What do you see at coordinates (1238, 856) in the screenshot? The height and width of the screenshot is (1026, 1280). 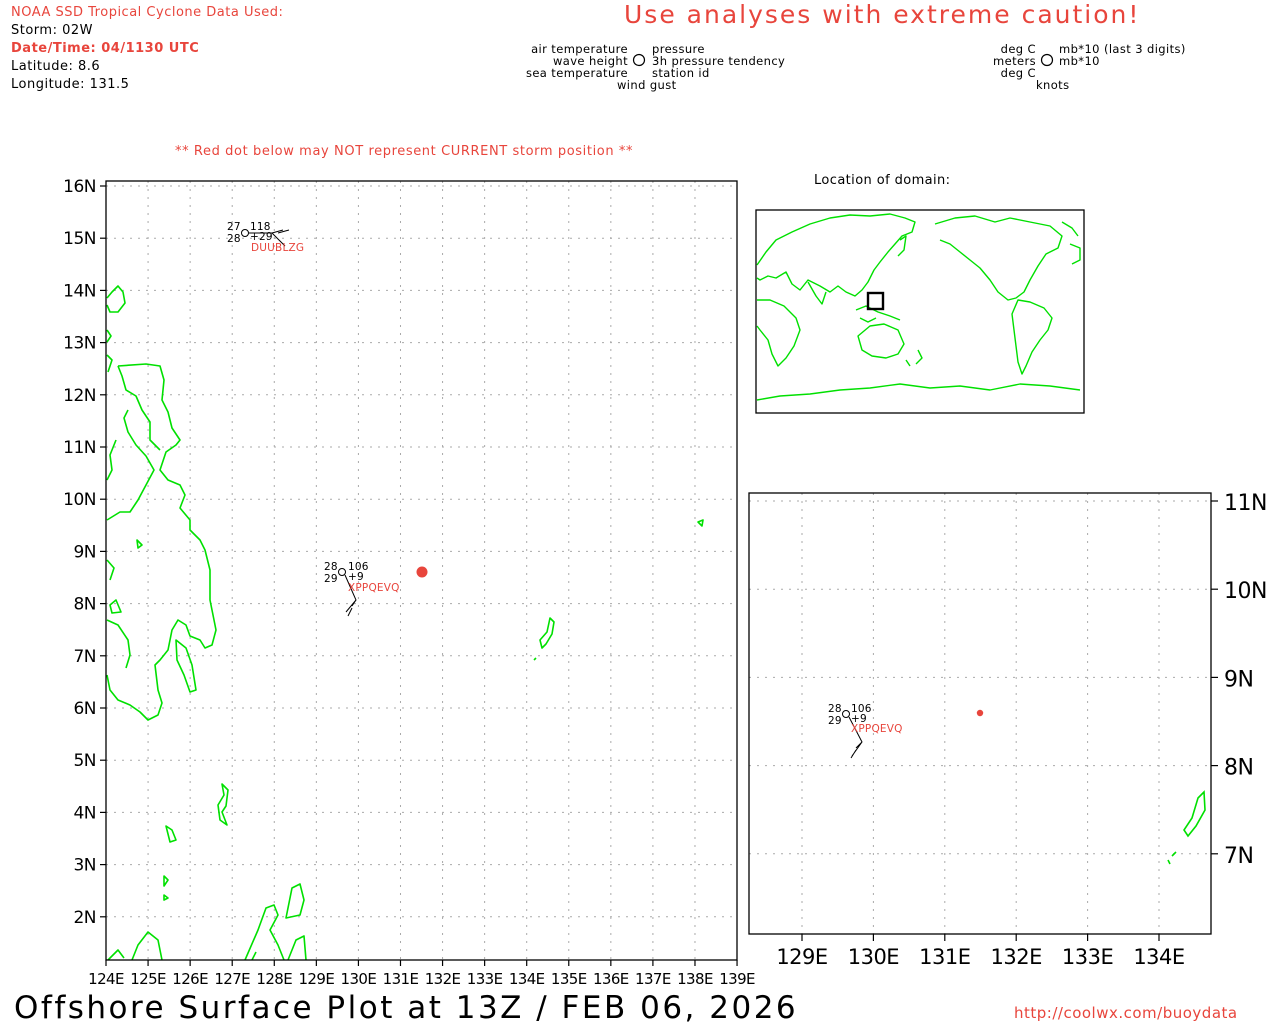 I see `zoom-lat-label: 7N` at bounding box center [1238, 856].